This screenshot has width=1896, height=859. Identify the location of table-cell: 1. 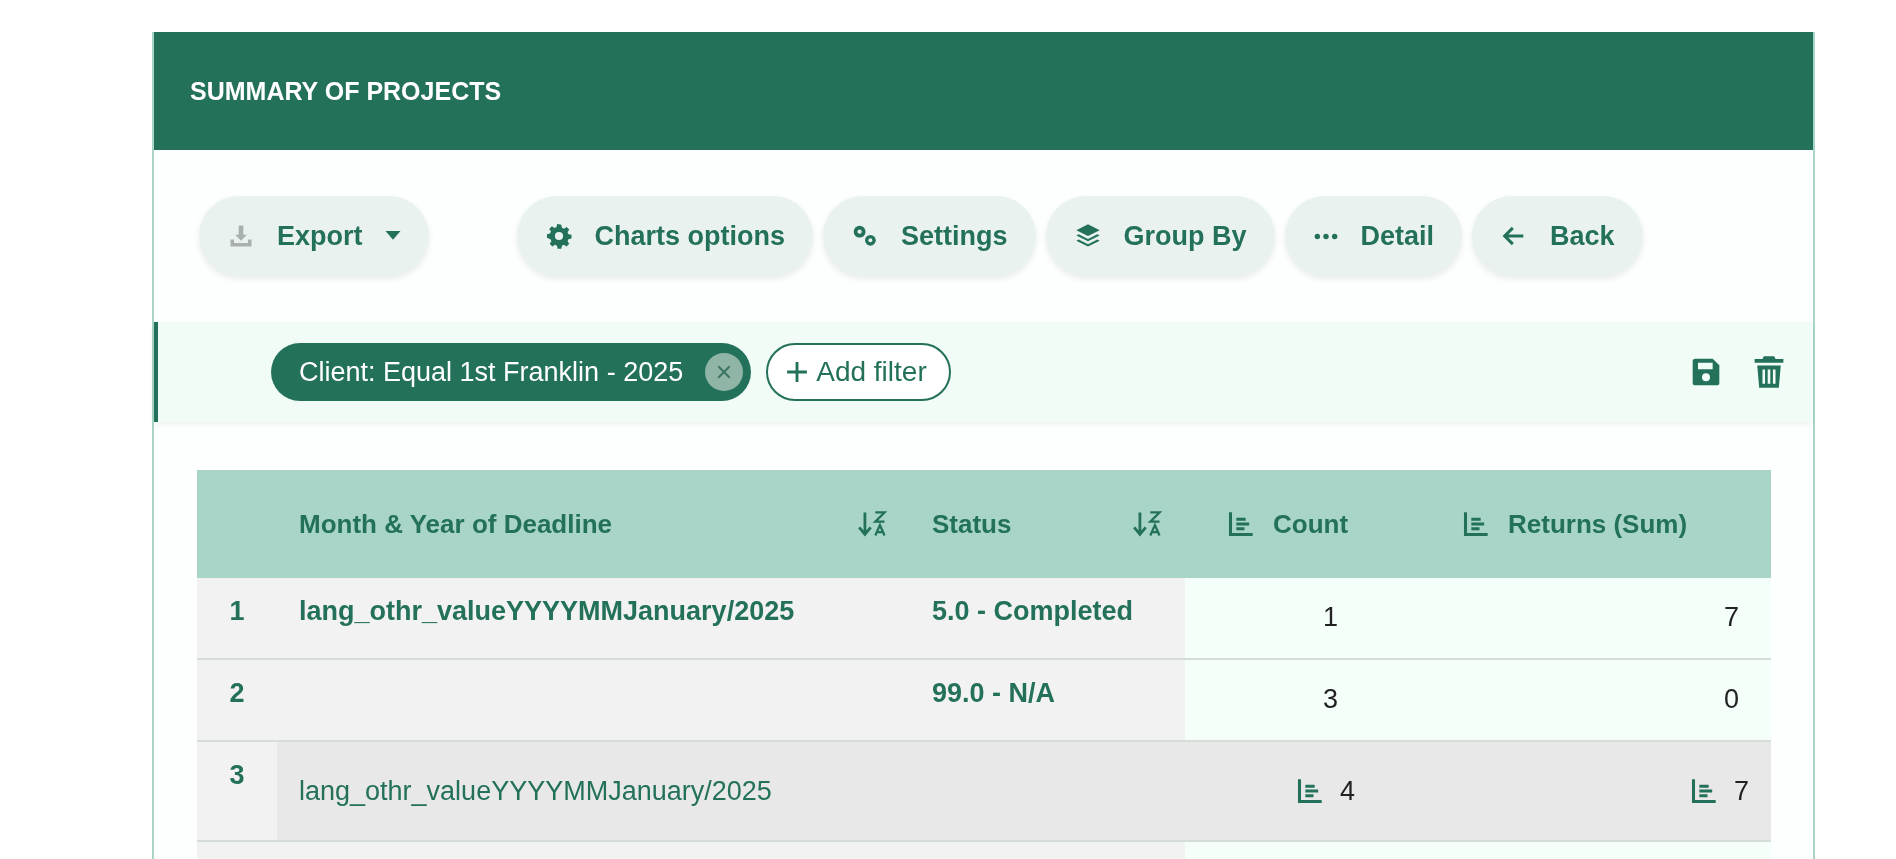
(1302, 618).